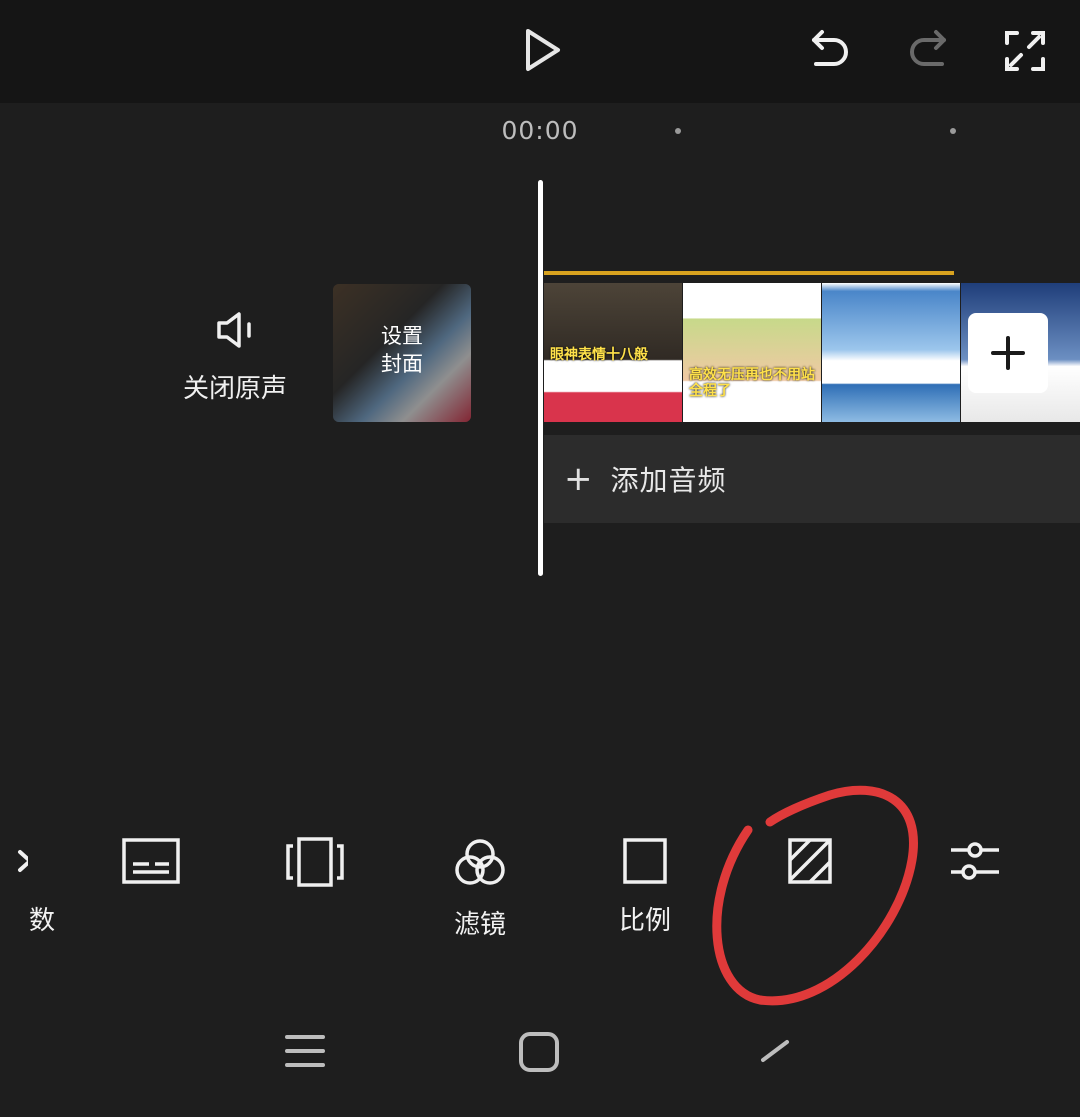  I want to click on home-icon, so click(539, 1052).